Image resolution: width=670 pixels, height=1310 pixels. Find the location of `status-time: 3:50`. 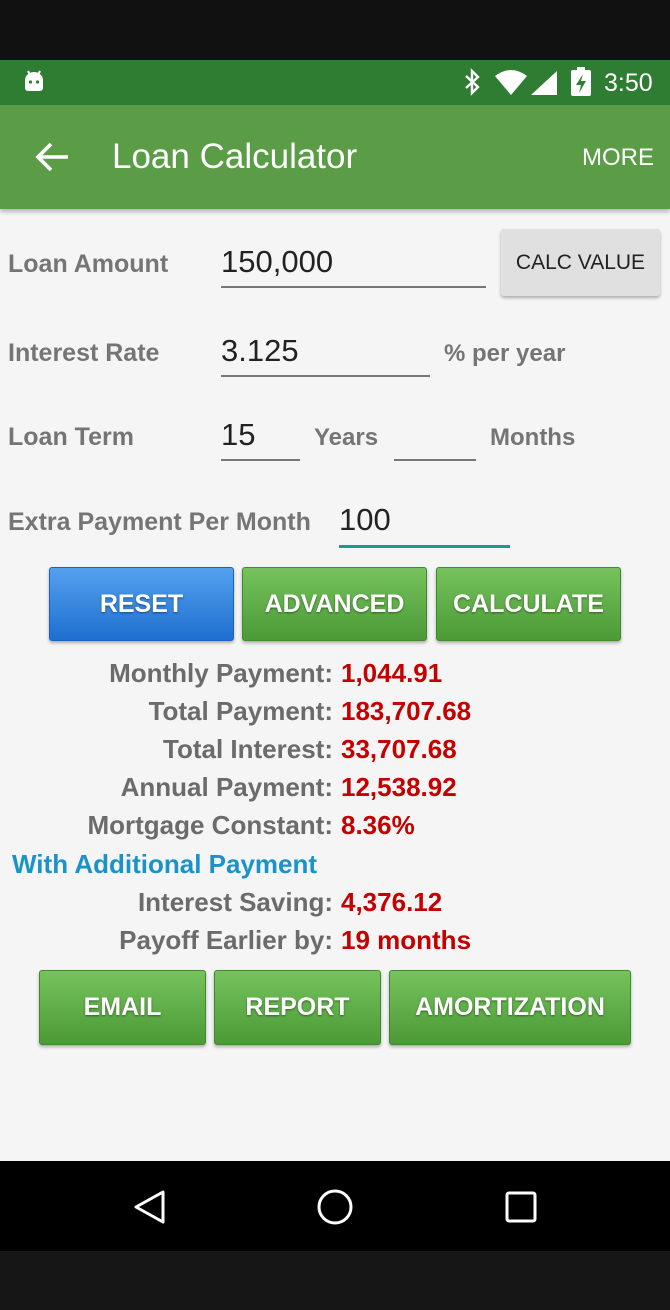

status-time: 3:50 is located at coordinates (628, 83).